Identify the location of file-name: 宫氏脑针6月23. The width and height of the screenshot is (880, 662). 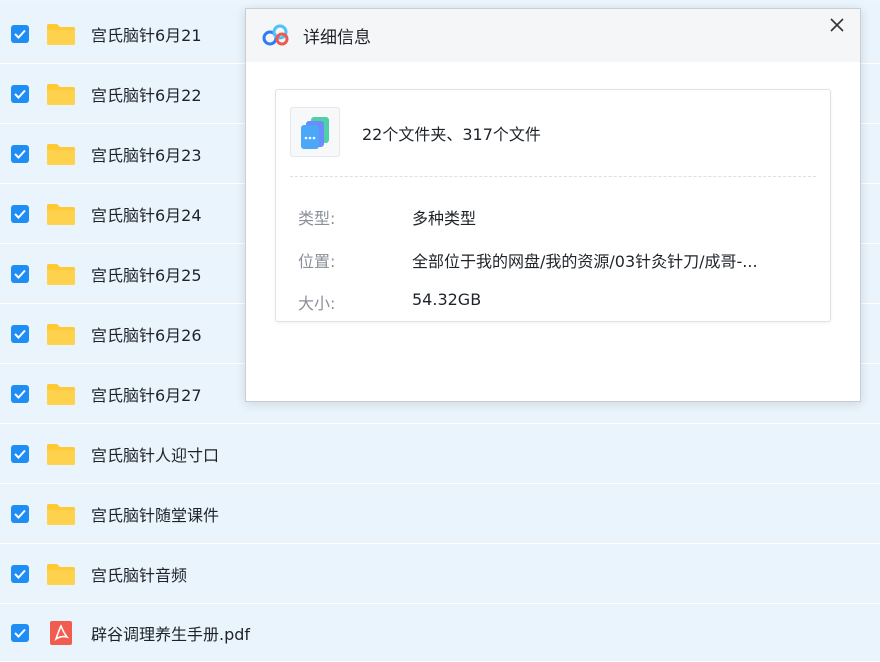
(146, 154).